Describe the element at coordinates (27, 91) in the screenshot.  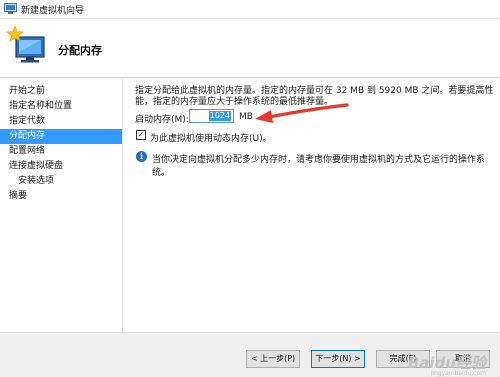
I see `sidebar-item-label: 开始之前` at that location.